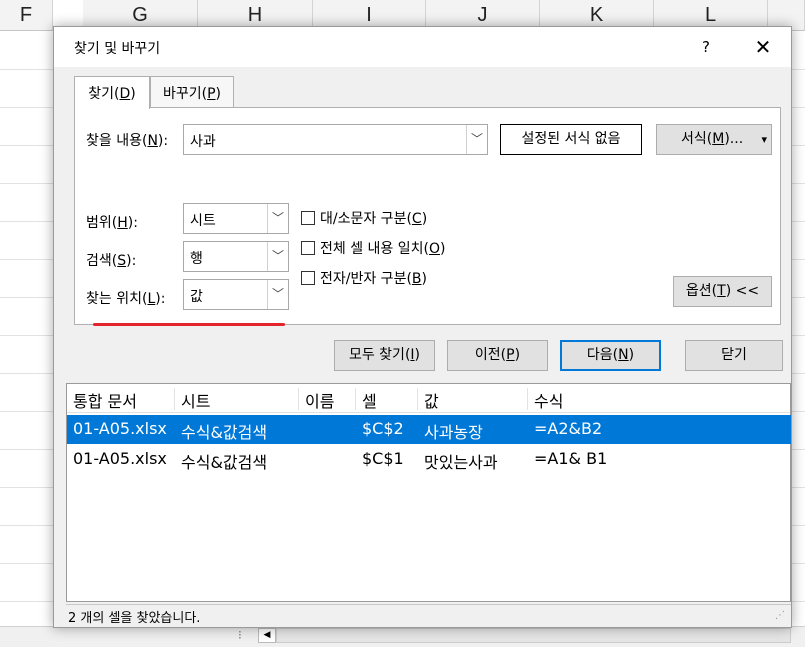 The width and height of the screenshot is (805, 647). Describe the element at coordinates (203, 221) in the screenshot. I see `within-value: 시트` at that location.